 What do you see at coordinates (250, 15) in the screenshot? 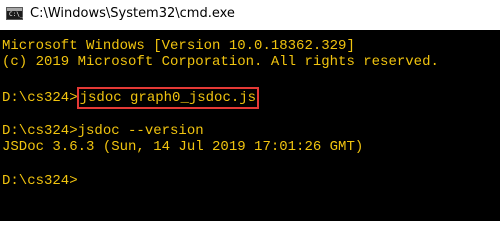
I see `title-bar: C:\_ C:\Windows\System32\cmd.exe` at bounding box center [250, 15].